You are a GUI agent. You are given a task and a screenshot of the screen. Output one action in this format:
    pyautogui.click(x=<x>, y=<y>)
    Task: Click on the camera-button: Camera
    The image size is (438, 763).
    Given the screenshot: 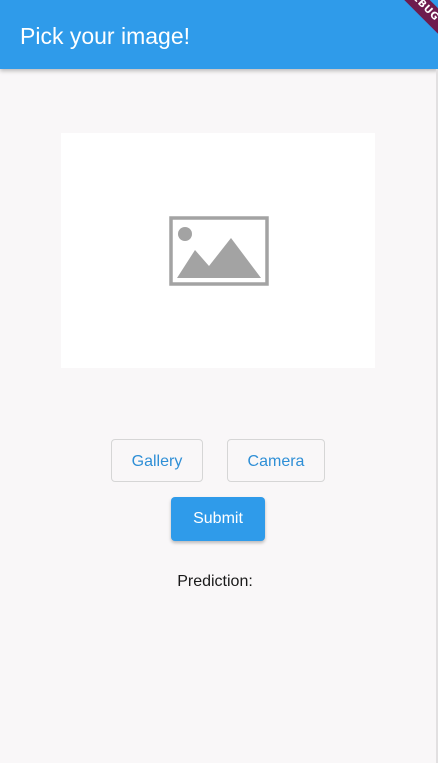 What is the action you would take?
    pyautogui.click(x=276, y=460)
    